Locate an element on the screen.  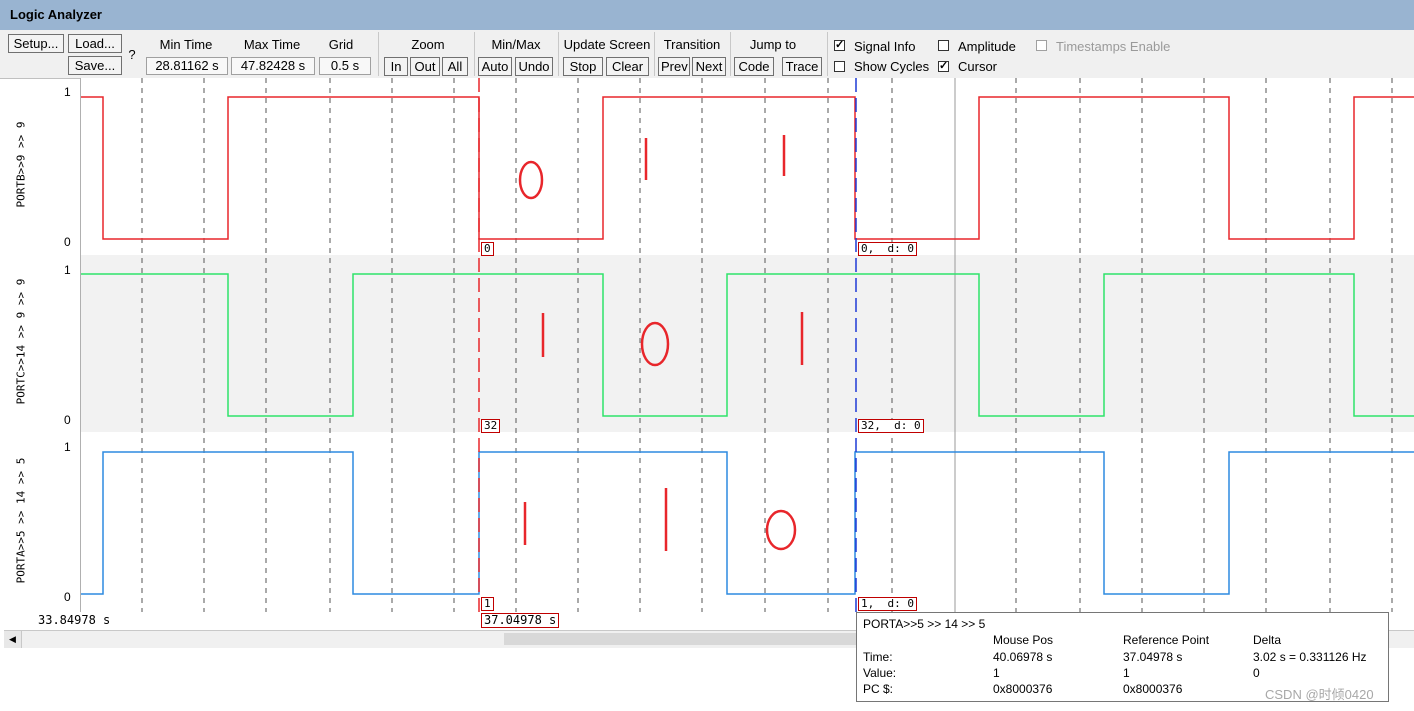
show-cycles-label: Show Cycles is located at coordinates (892, 66).